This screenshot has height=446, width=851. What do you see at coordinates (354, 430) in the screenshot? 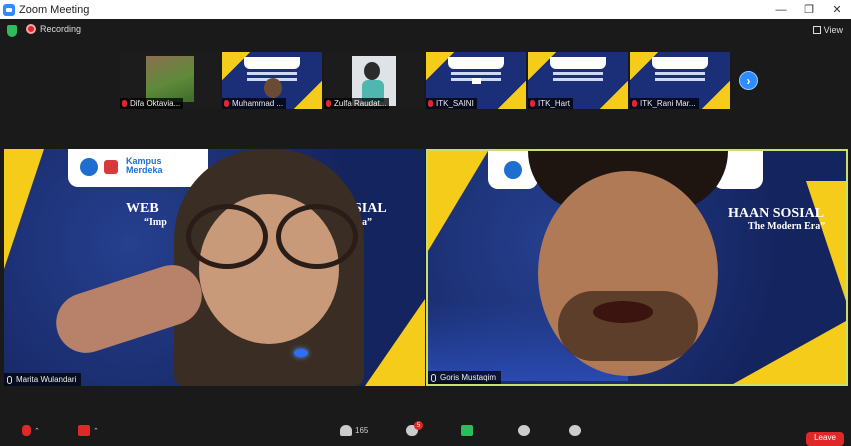
I see `participants-button: 165` at bounding box center [354, 430].